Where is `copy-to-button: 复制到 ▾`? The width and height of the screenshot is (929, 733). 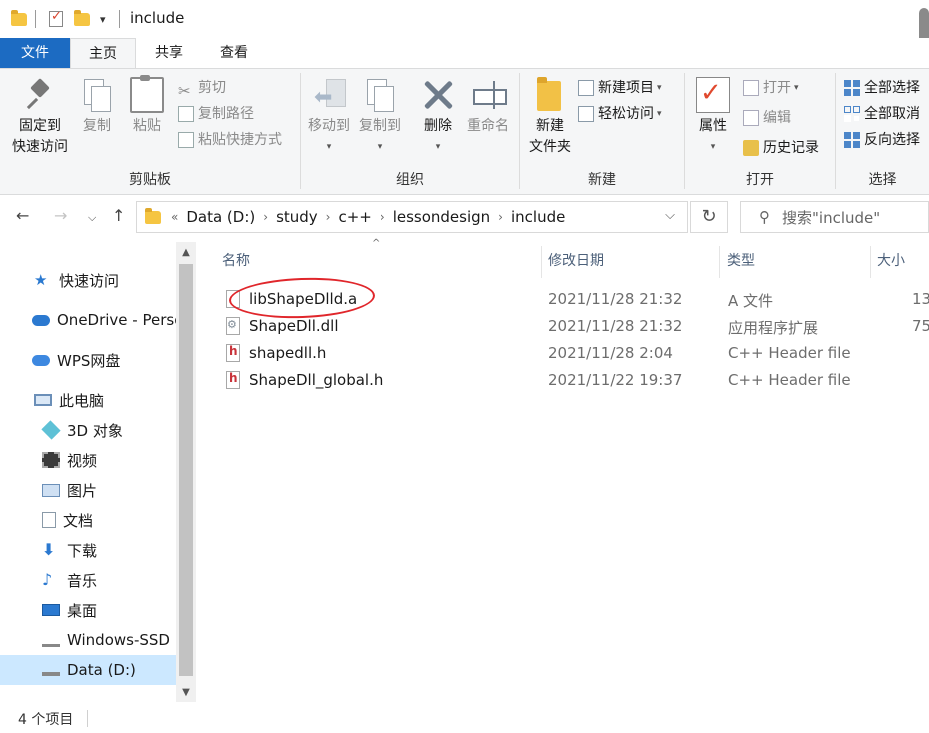 copy-to-button: 复制到 ▾ is located at coordinates (380, 117).